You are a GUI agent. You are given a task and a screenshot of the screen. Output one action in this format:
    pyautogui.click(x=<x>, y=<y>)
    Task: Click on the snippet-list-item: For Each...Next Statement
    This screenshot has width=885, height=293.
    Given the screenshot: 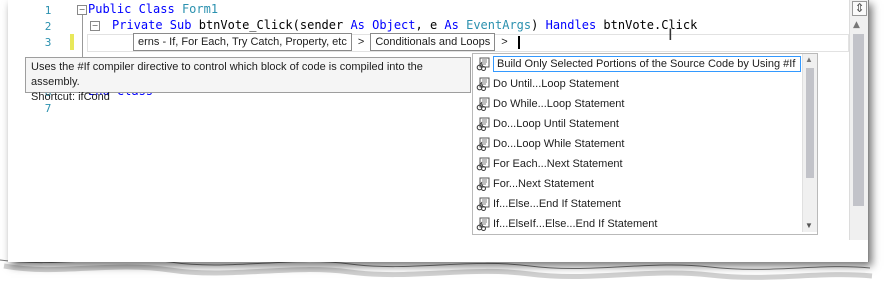 What is the action you would take?
    pyautogui.click(x=549, y=164)
    